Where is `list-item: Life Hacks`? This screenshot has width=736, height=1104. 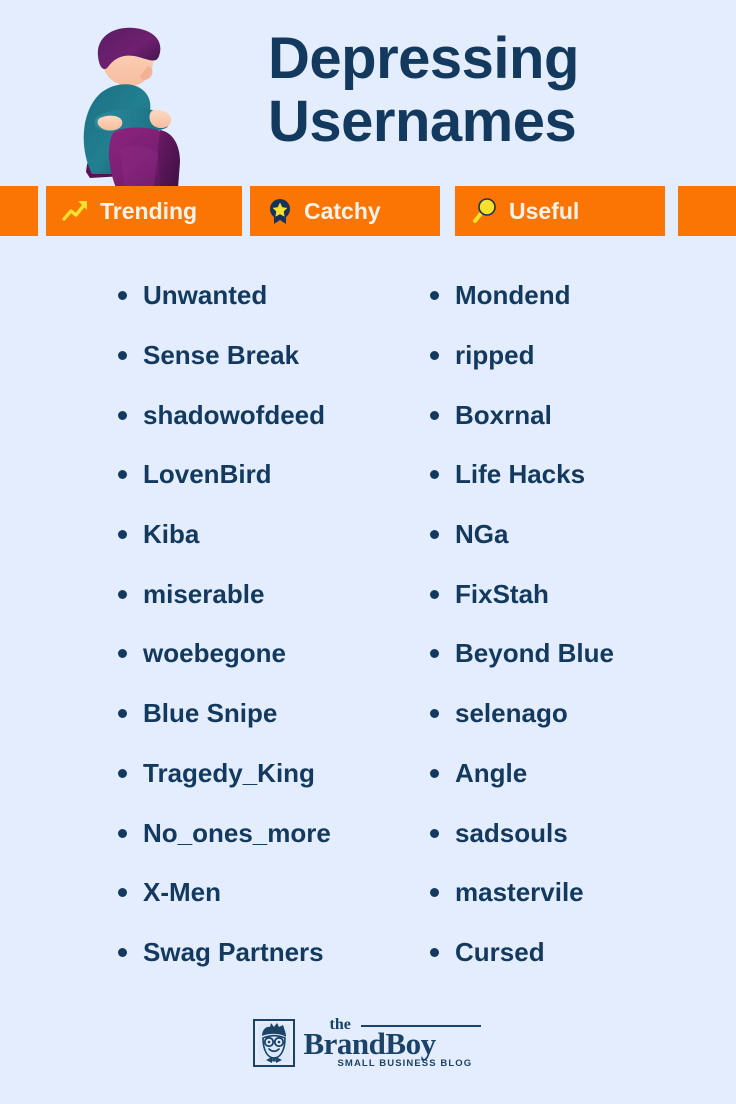 list-item: Life Hacks is located at coordinates (583, 475).